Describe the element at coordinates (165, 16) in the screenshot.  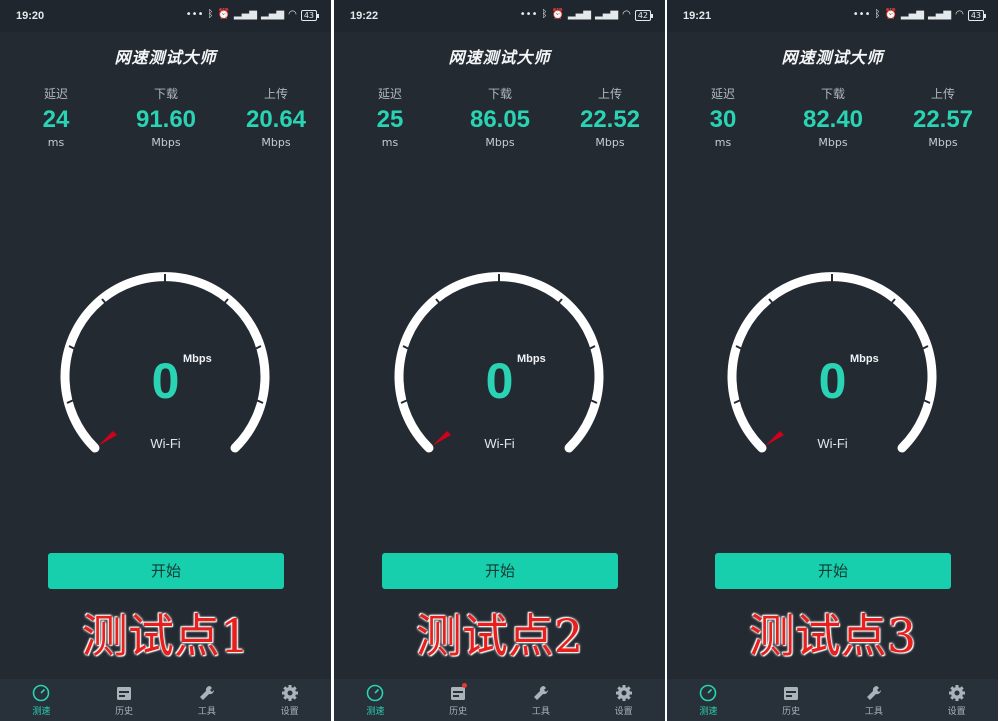
I see `status-bar: 19:20 ••• ᛒ ⏰ ▂▄▆ ▂▄▆ ◠ 43` at that location.